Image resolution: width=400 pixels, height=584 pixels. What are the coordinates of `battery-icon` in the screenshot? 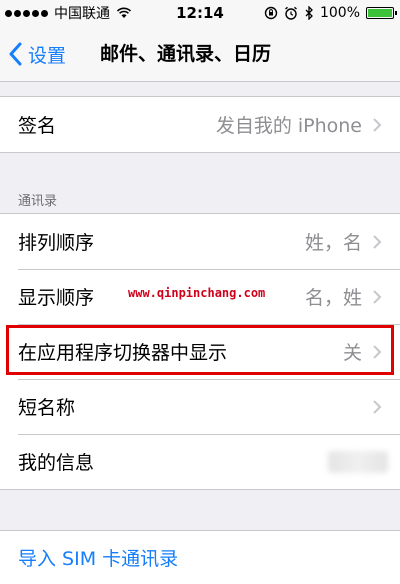 It's located at (381, 13).